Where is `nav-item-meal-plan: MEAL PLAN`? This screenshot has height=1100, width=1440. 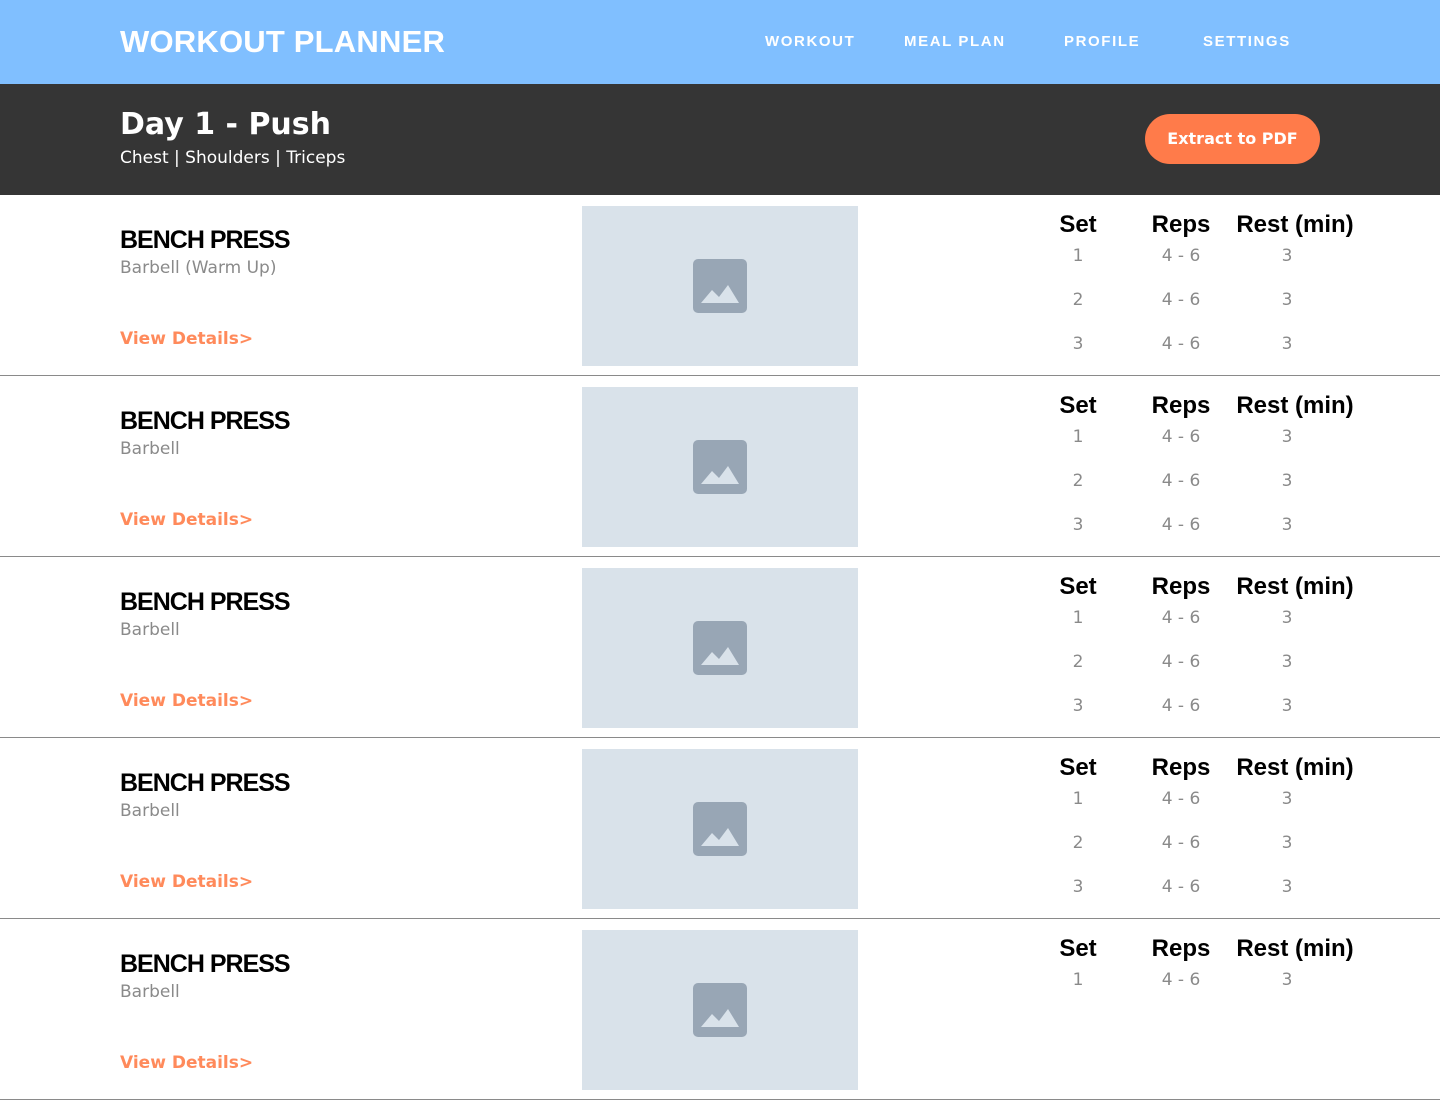 nav-item-meal-plan: MEAL PLAN is located at coordinates (955, 42).